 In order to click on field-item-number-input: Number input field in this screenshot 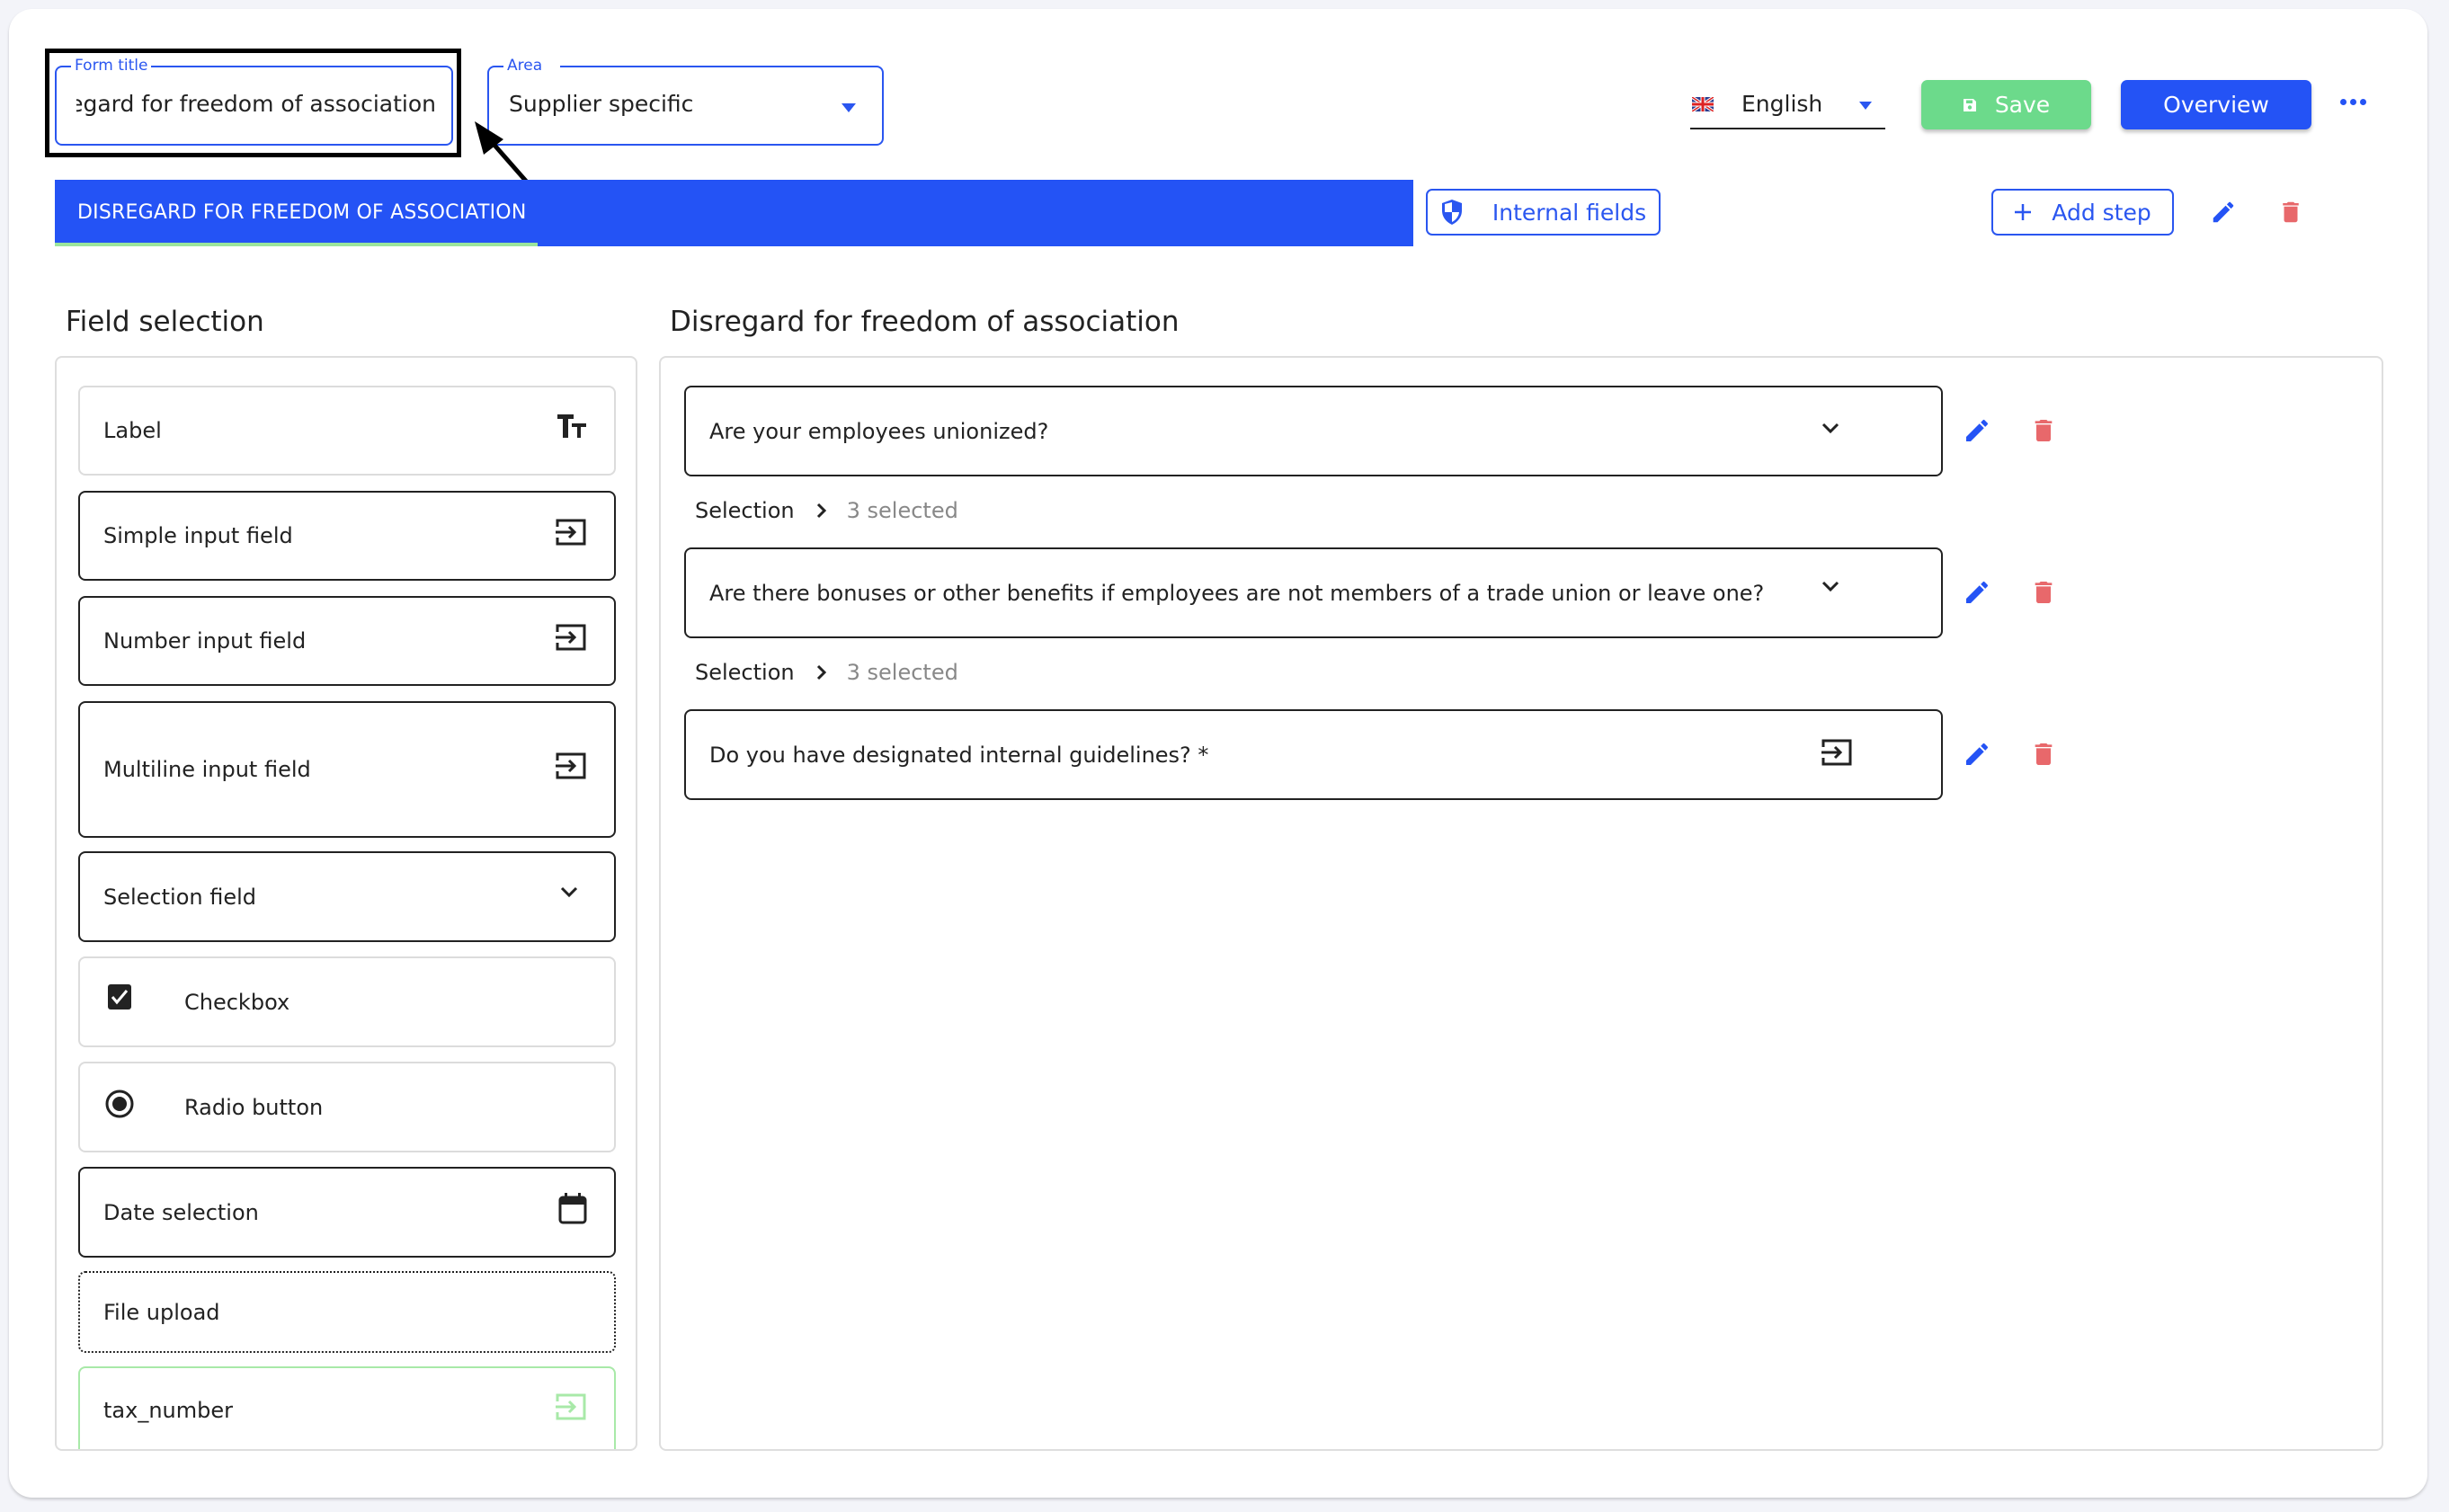, I will do `click(347, 641)`.